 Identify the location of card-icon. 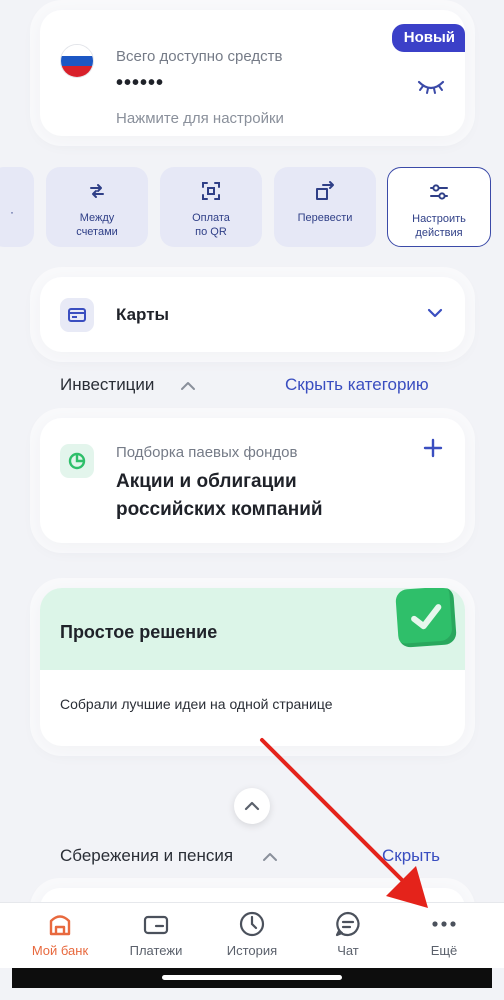
(77, 315).